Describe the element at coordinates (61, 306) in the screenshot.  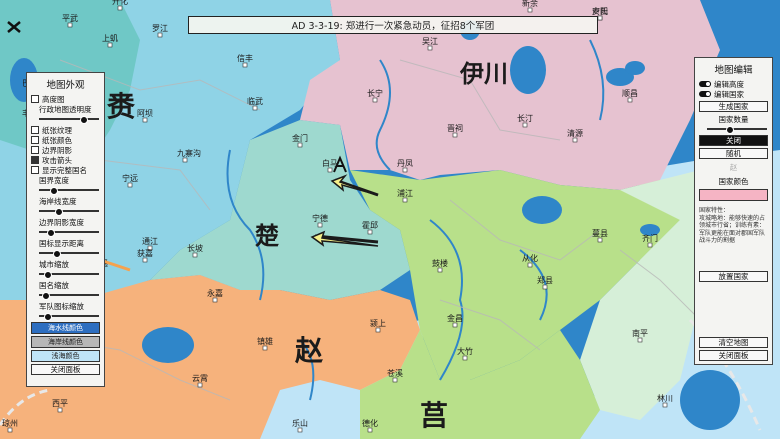
I see `setting-label: 军队图标缩放` at that location.